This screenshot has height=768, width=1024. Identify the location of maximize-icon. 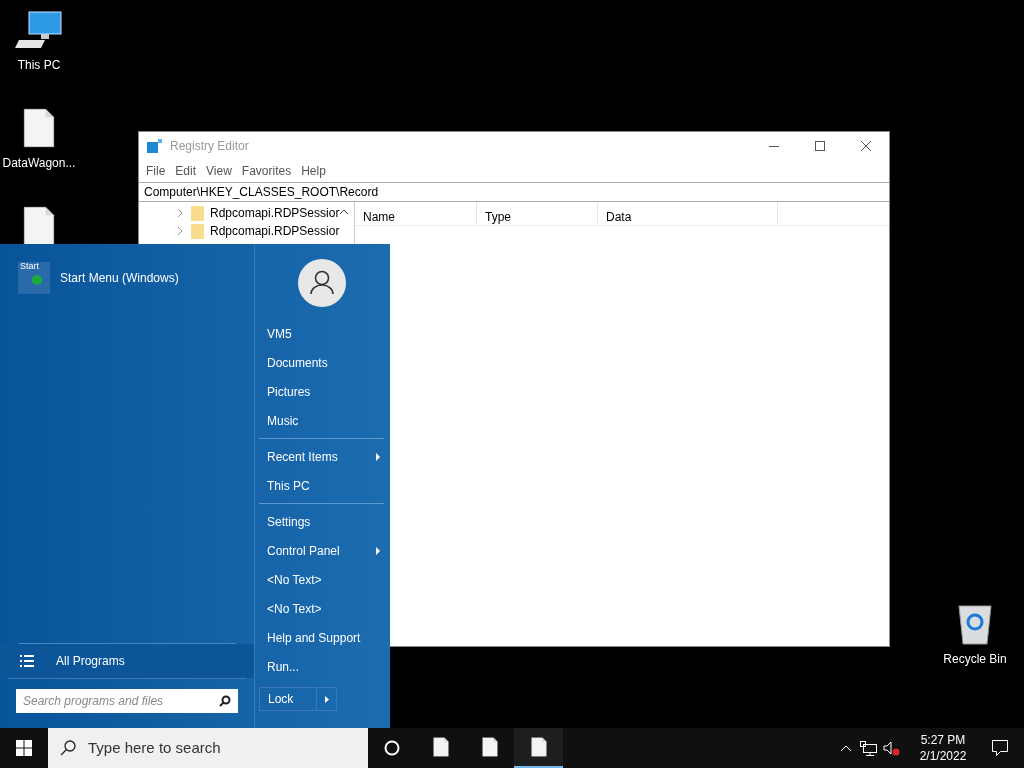
(820, 146).